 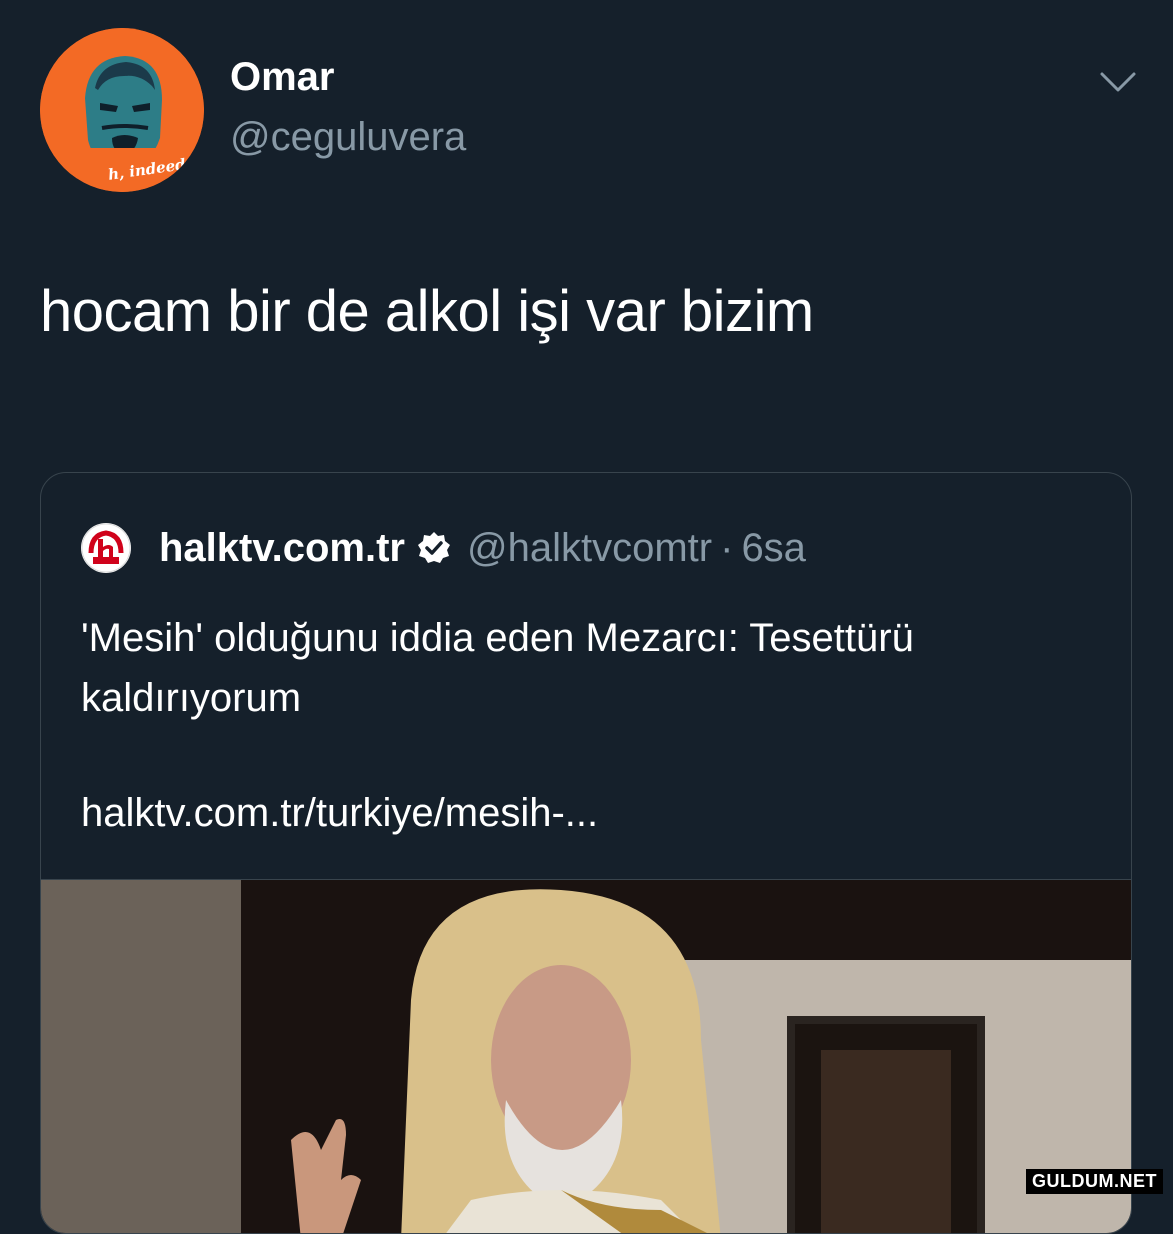 I want to click on quoted-tweet-header: halktv.com.tr @halktvcomtr · 6sa, so click(x=482, y=548).